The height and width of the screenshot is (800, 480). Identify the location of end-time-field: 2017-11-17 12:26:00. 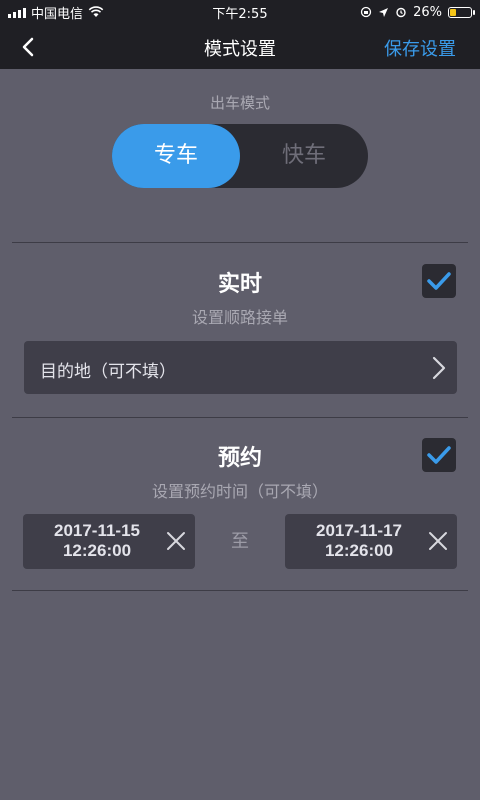
(371, 541).